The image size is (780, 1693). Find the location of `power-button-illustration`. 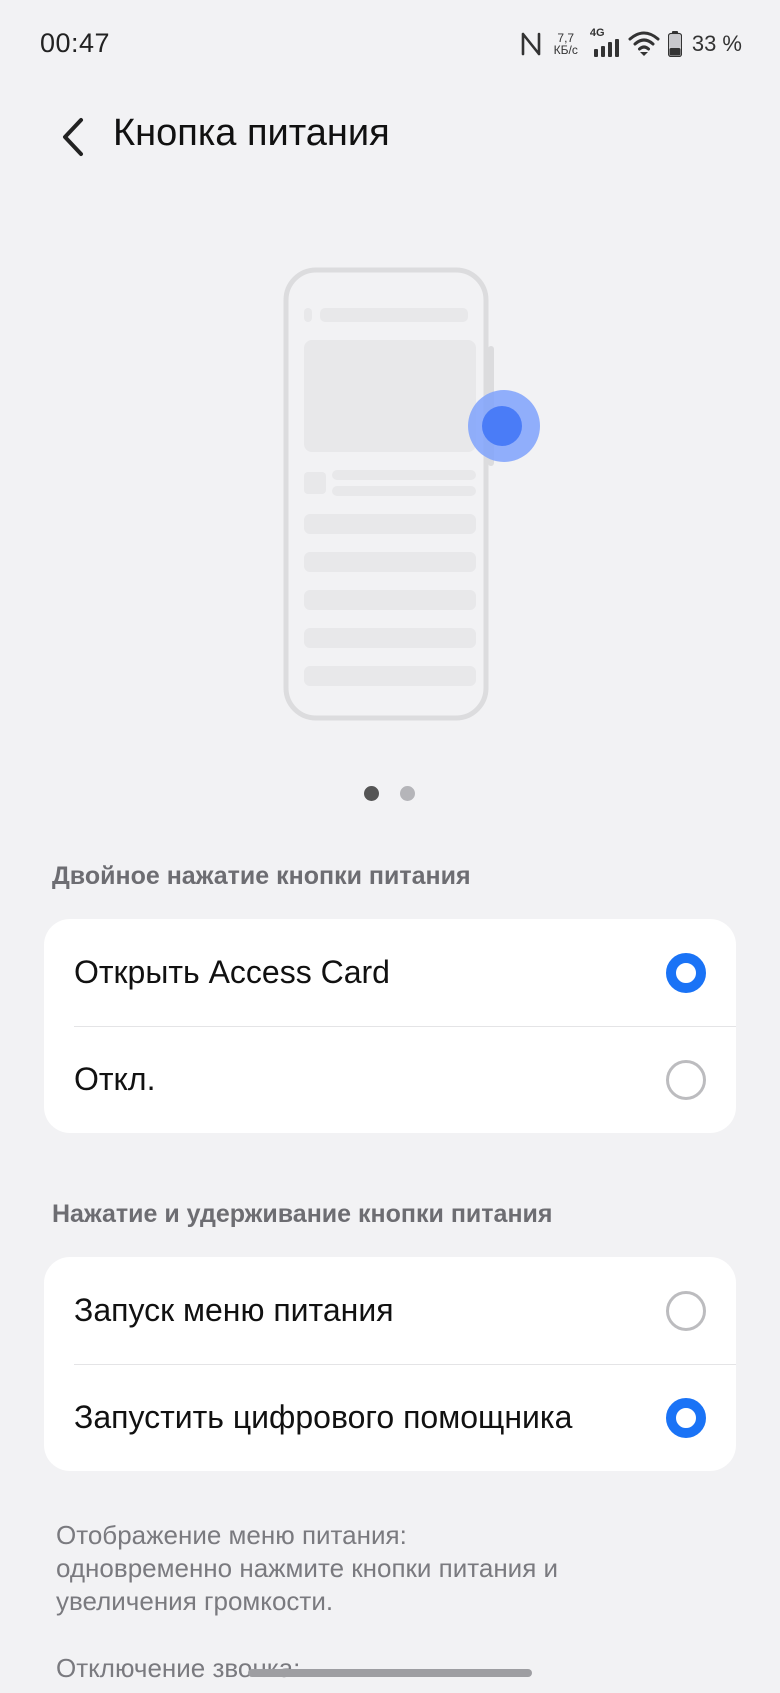

power-button-illustration is located at coordinates (410, 497).